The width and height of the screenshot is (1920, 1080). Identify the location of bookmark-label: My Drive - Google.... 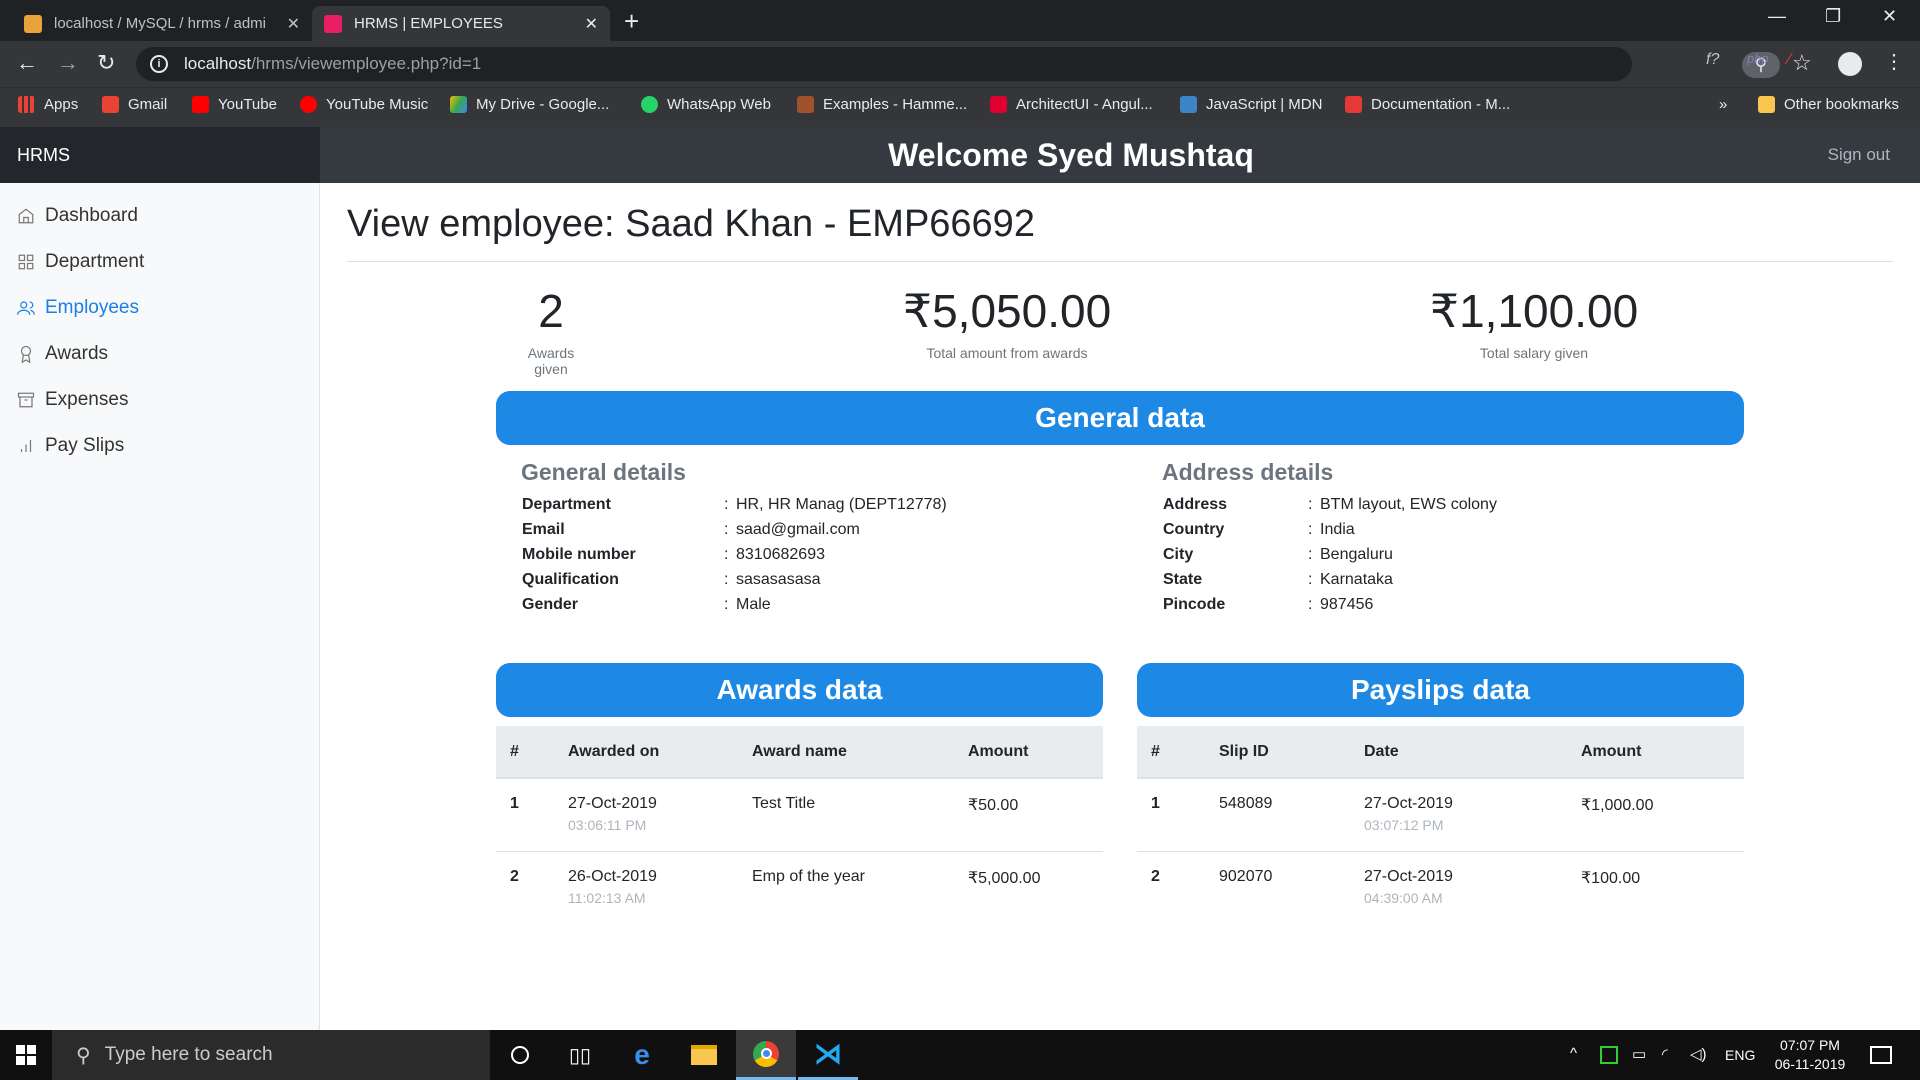
(543, 104).